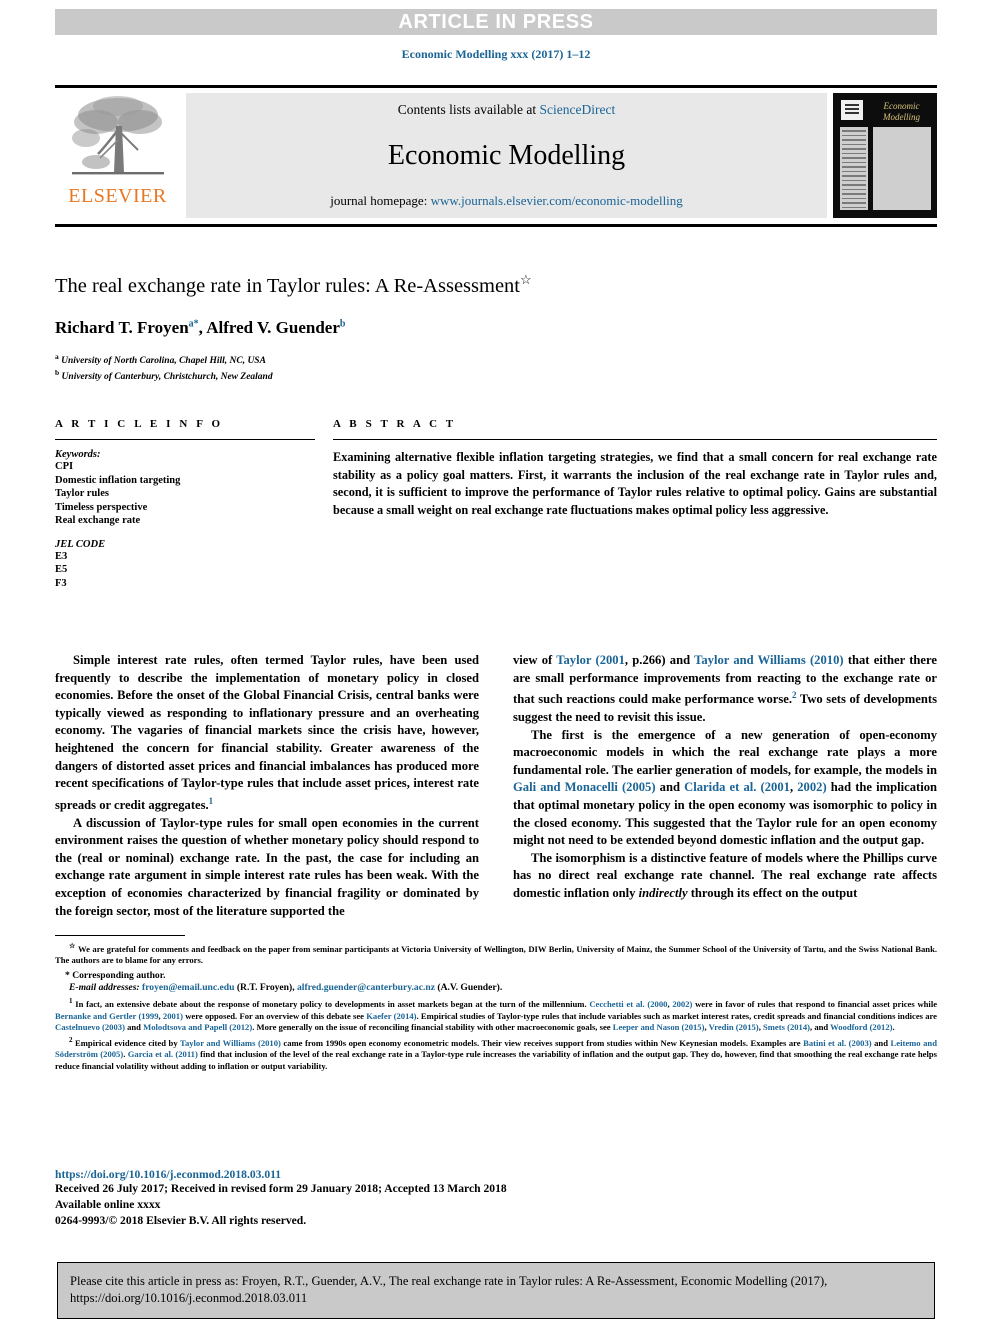  I want to click on text-run: through its effect on the output, so click(772, 892).